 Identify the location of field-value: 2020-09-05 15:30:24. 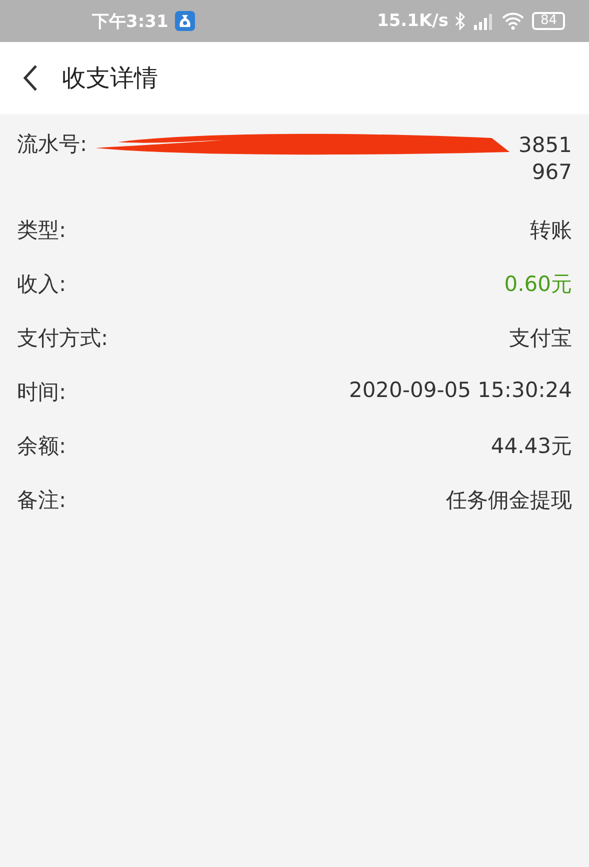
(460, 390).